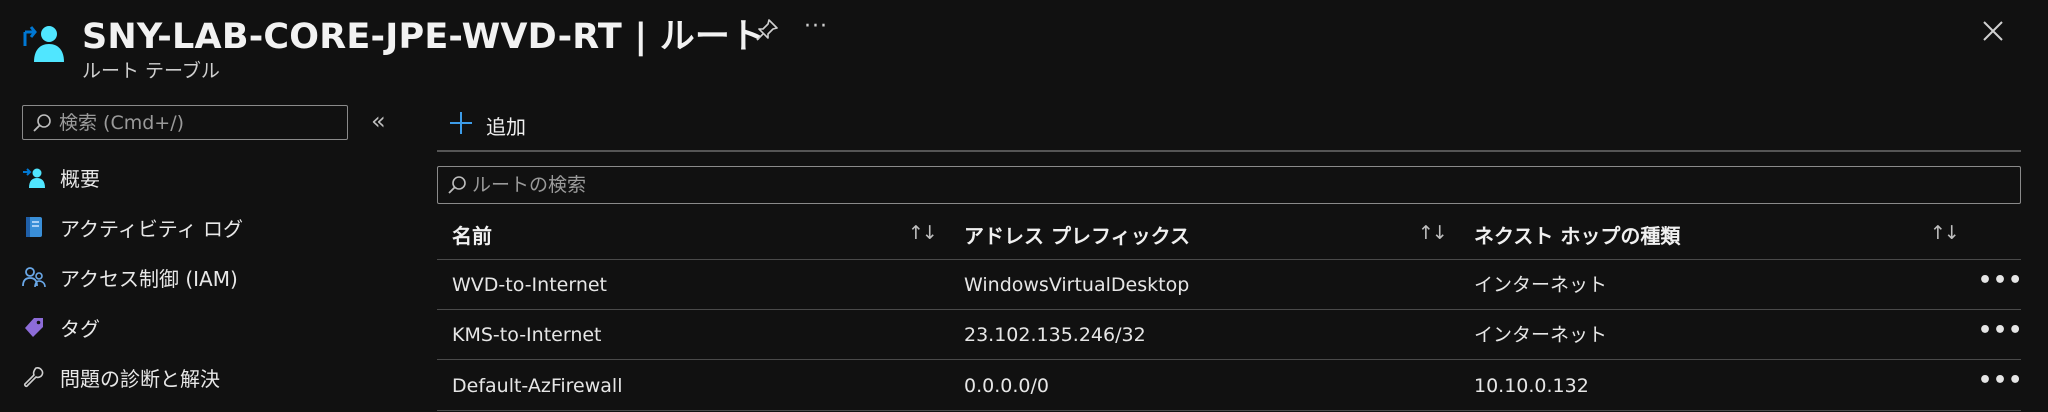  What do you see at coordinates (378, 121) in the screenshot?
I see `collapse-sidebar-button: «` at bounding box center [378, 121].